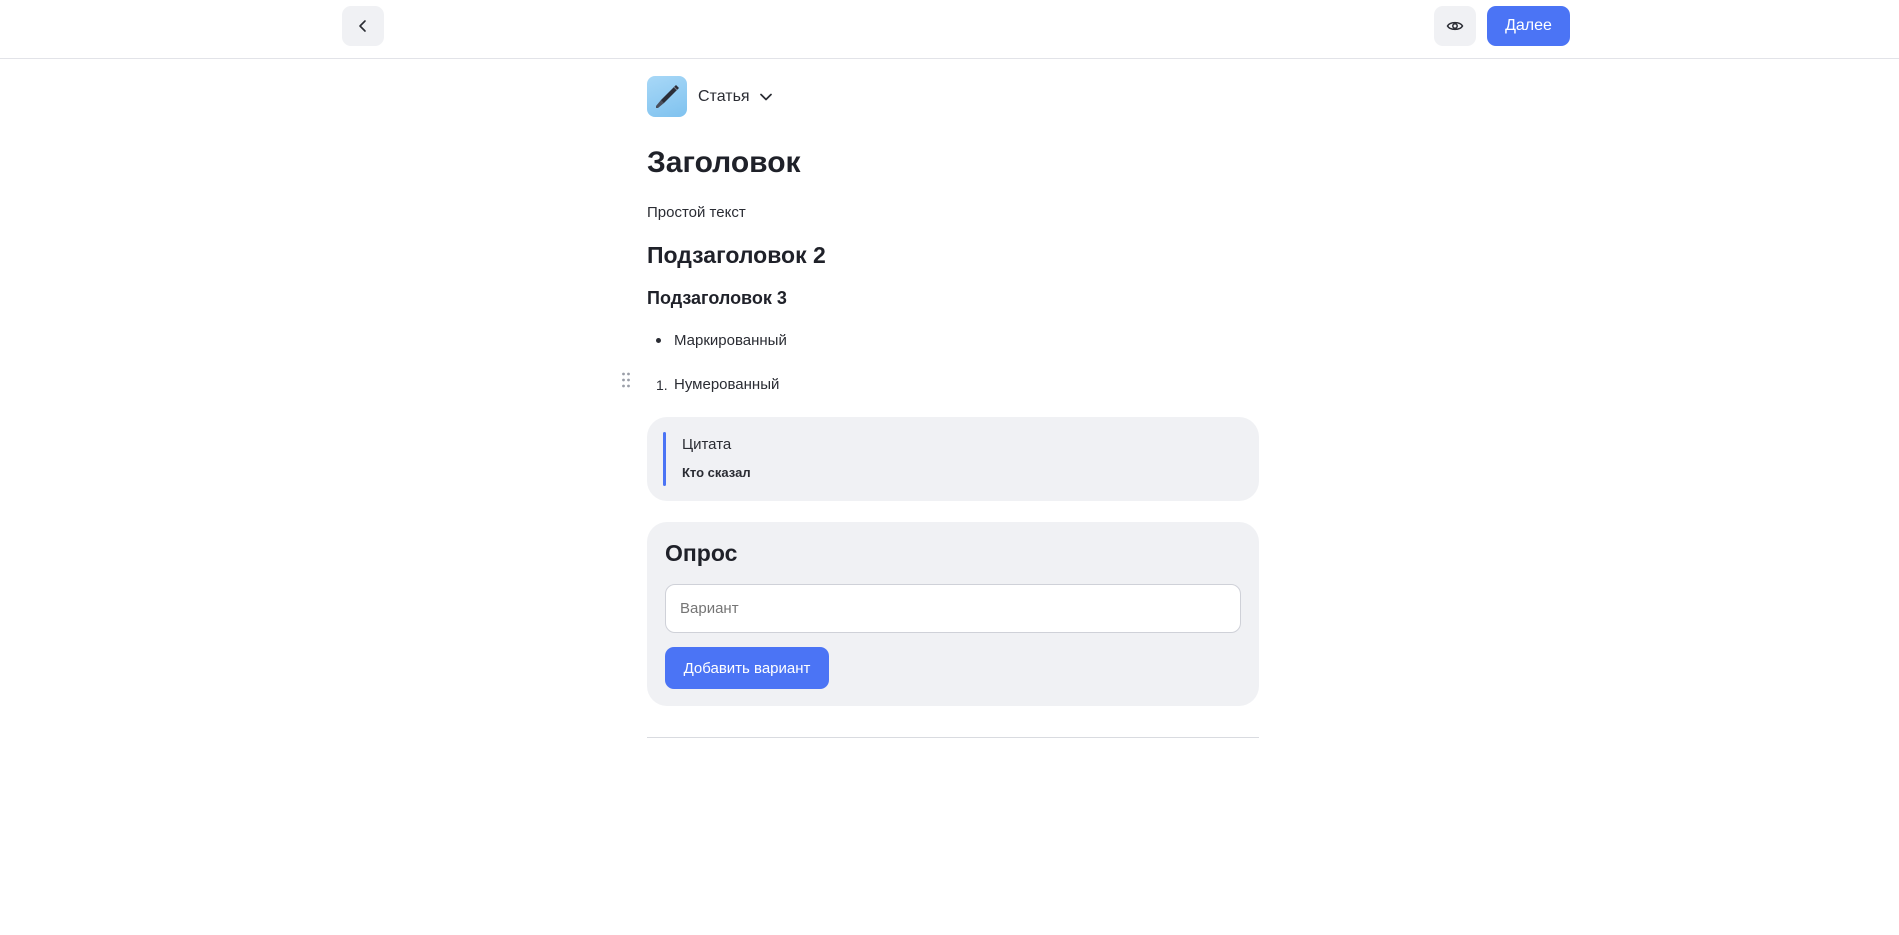 The image size is (1899, 935). Describe the element at coordinates (664, 459) in the screenshot. I see `quote-accent-bar` at that location.